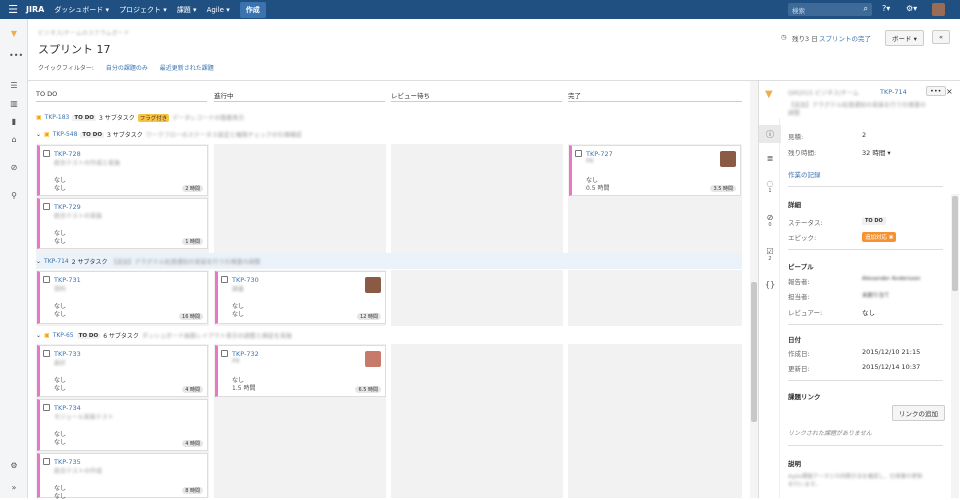  Describe the element at coordinates (87, 163) in the screenshot. I see `issue-summary: 統合テストの作成と実施` at that location.